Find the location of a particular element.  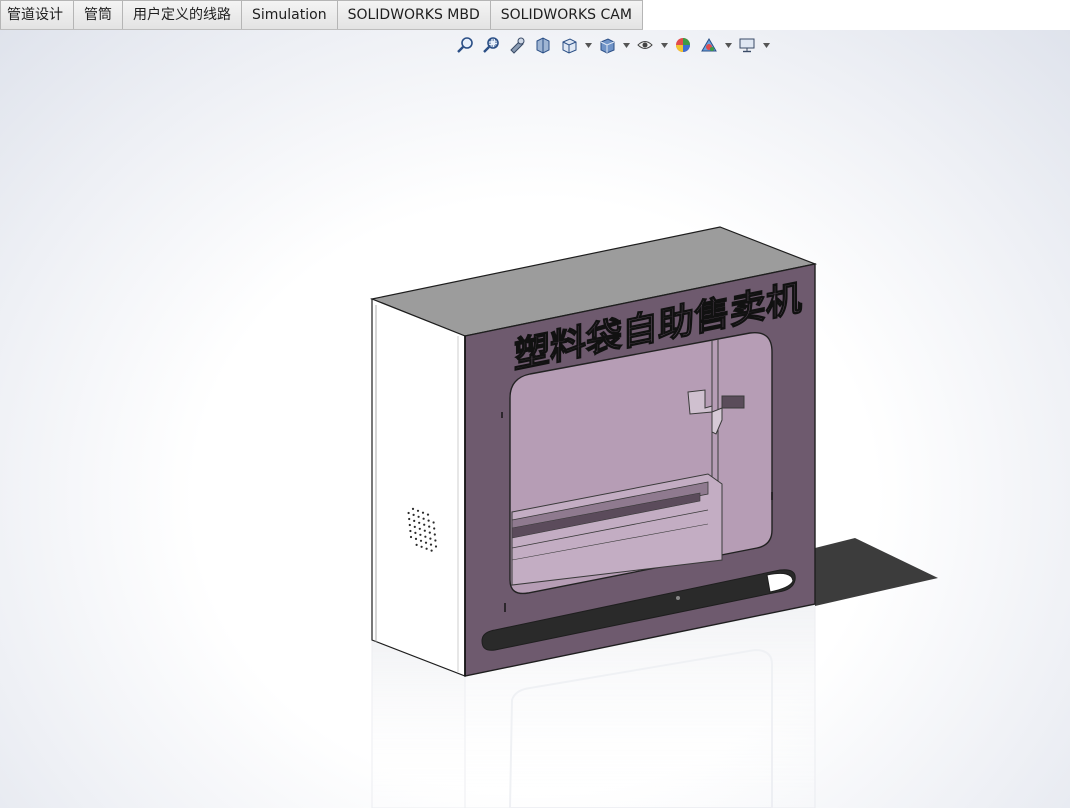

slot-screw is located at coordinates (678, 598).